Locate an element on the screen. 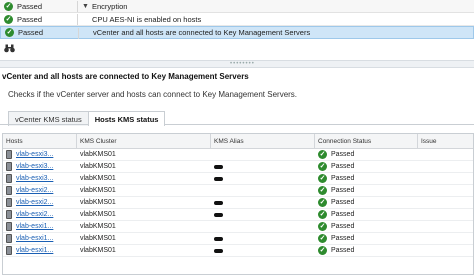 This screenshot has height=275, width=474. check-row-aes-ni: ✓ Passed CPU AES-NI is enabled on hosts is located at coordinates (237, 19).